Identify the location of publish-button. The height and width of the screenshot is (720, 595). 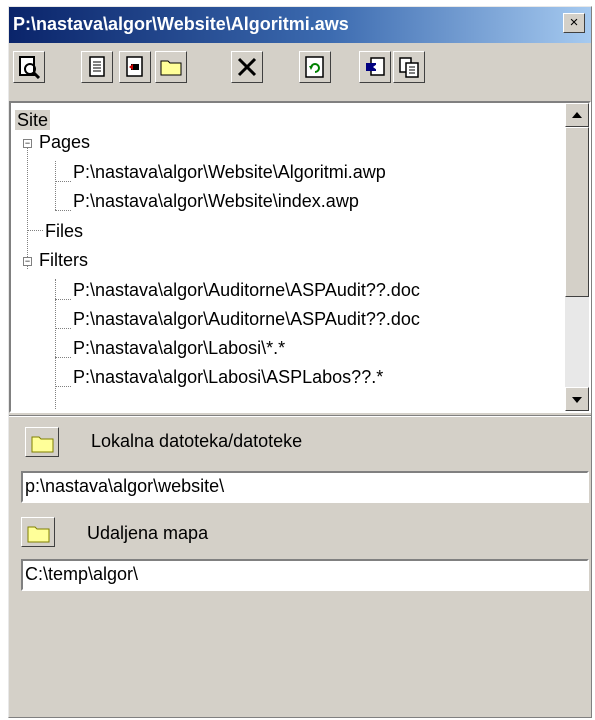
(135, 67).